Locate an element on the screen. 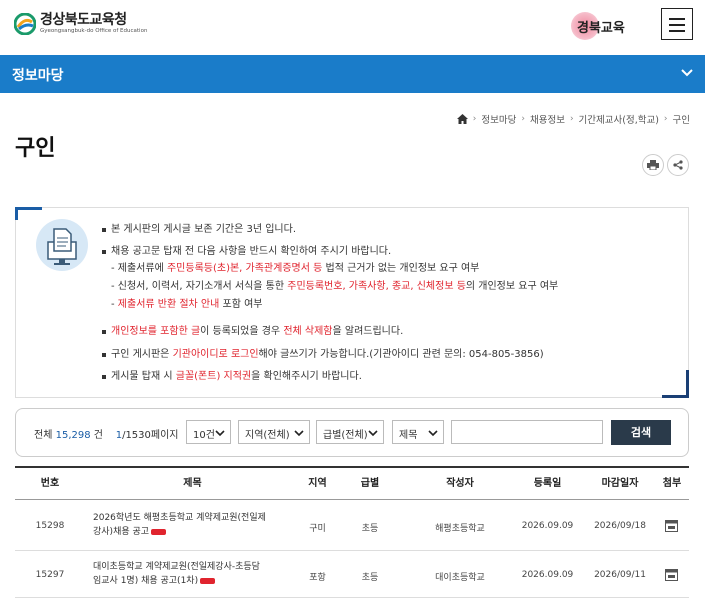  row-title: 2026학년도 해평초등학교 계약제교원(전일제 강사)채용 공고 is located at coordinates (195, 525).